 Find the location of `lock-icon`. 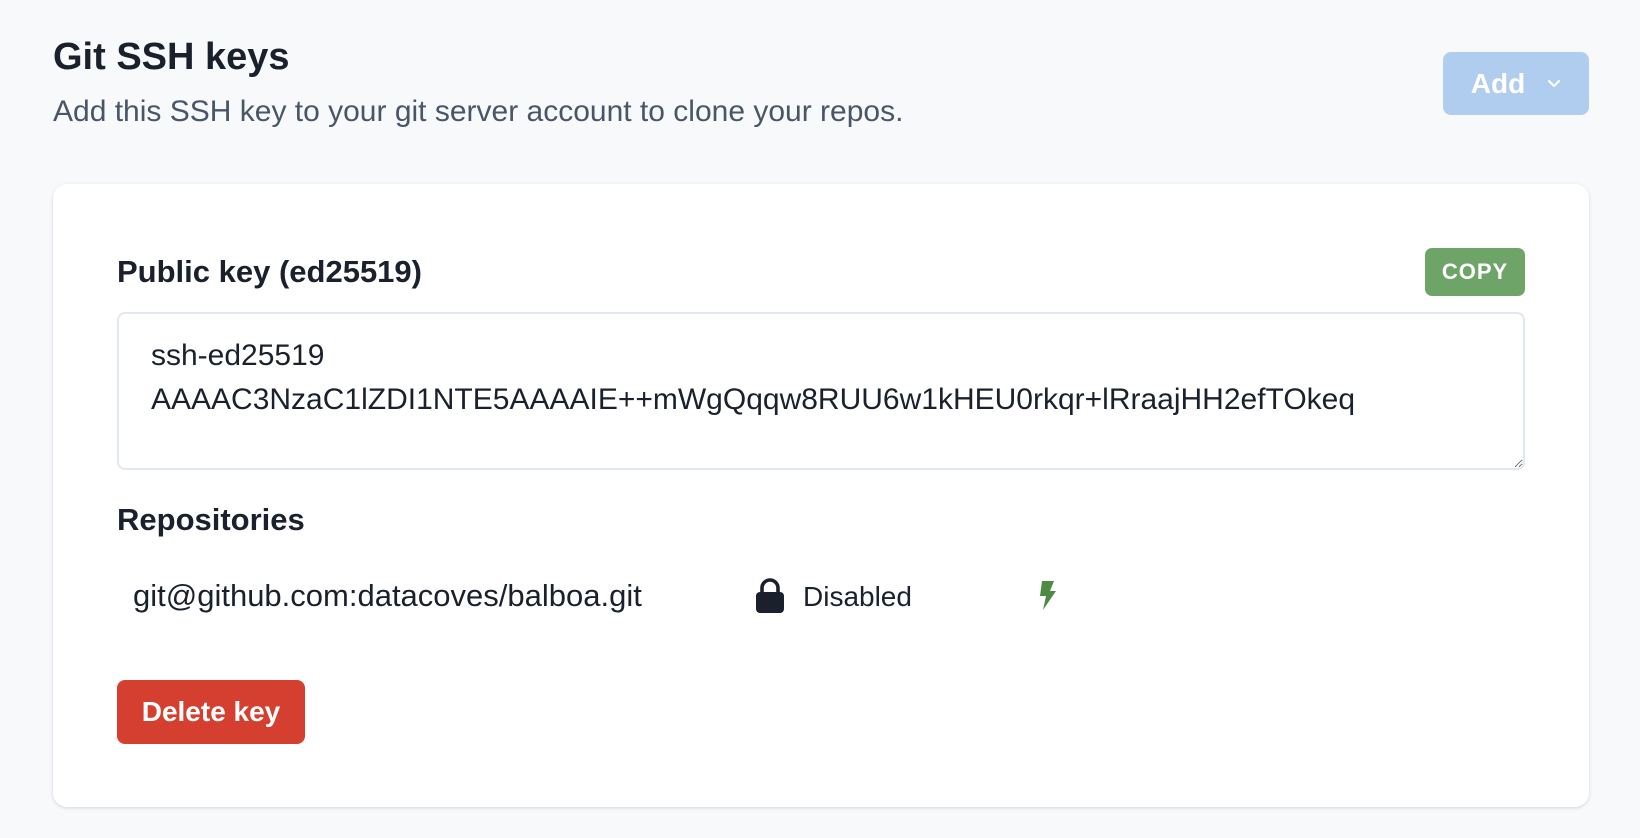

lock-icon is located at coordinates (770, 595).